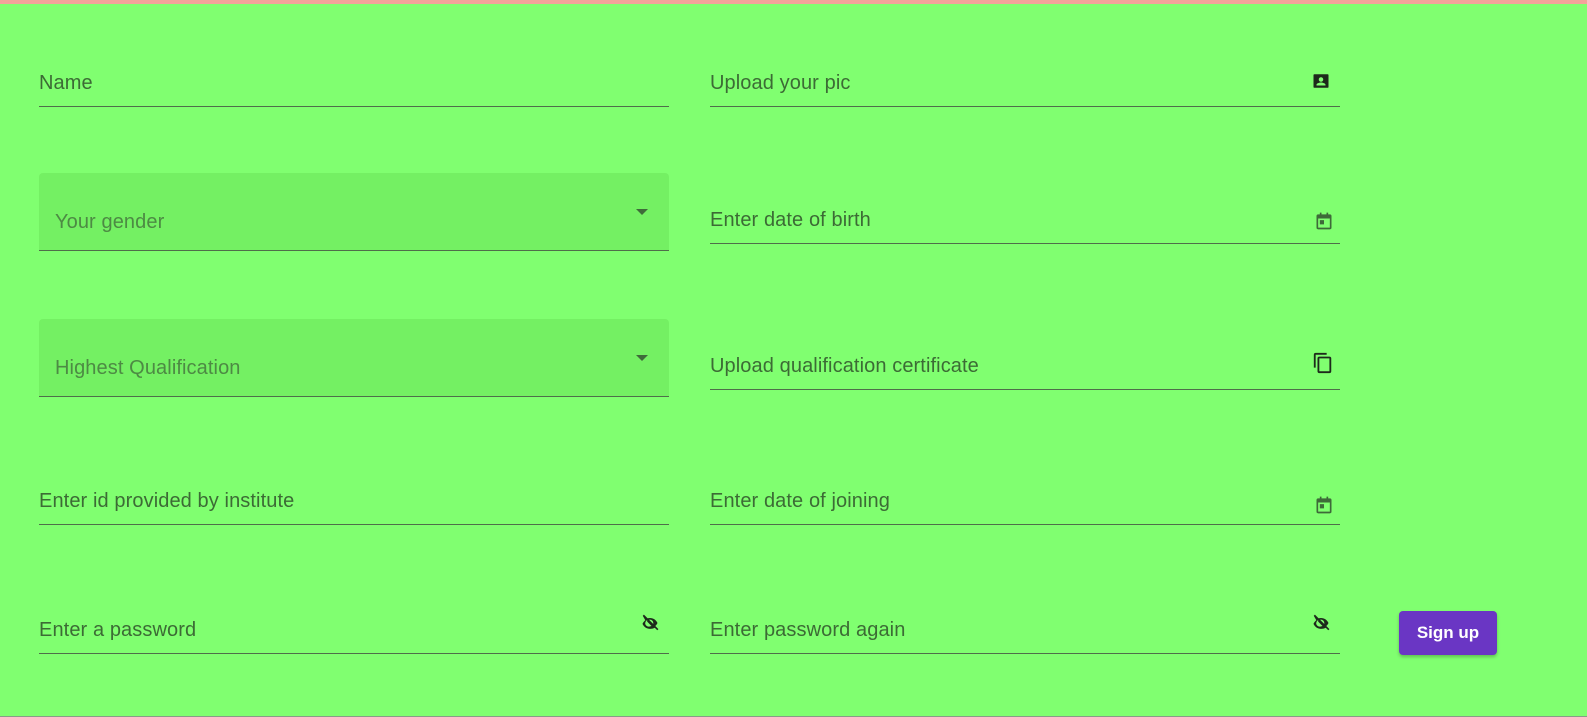 This screenshot has width=1587, height=717. What do you see at coordinates (110, 222) in the screenshot?
I see `gender-select-label: Your gender` at bounding box center [110, 222].